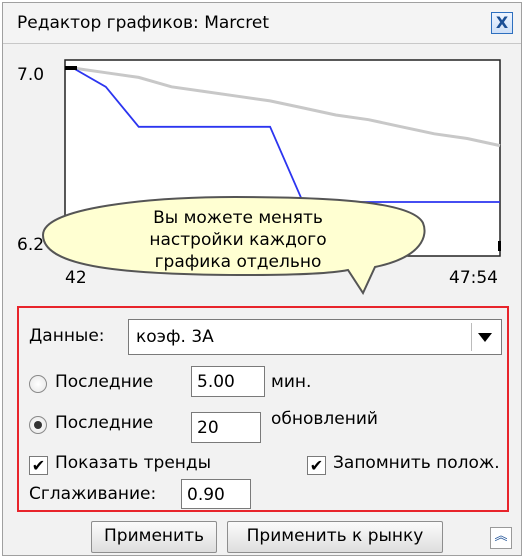 Image resolution: width=524 pixels, height=558 pixels. Describe the element at coordinates (473, 278) in the screenshot. I see `x-right-label: 47:54` at that location.